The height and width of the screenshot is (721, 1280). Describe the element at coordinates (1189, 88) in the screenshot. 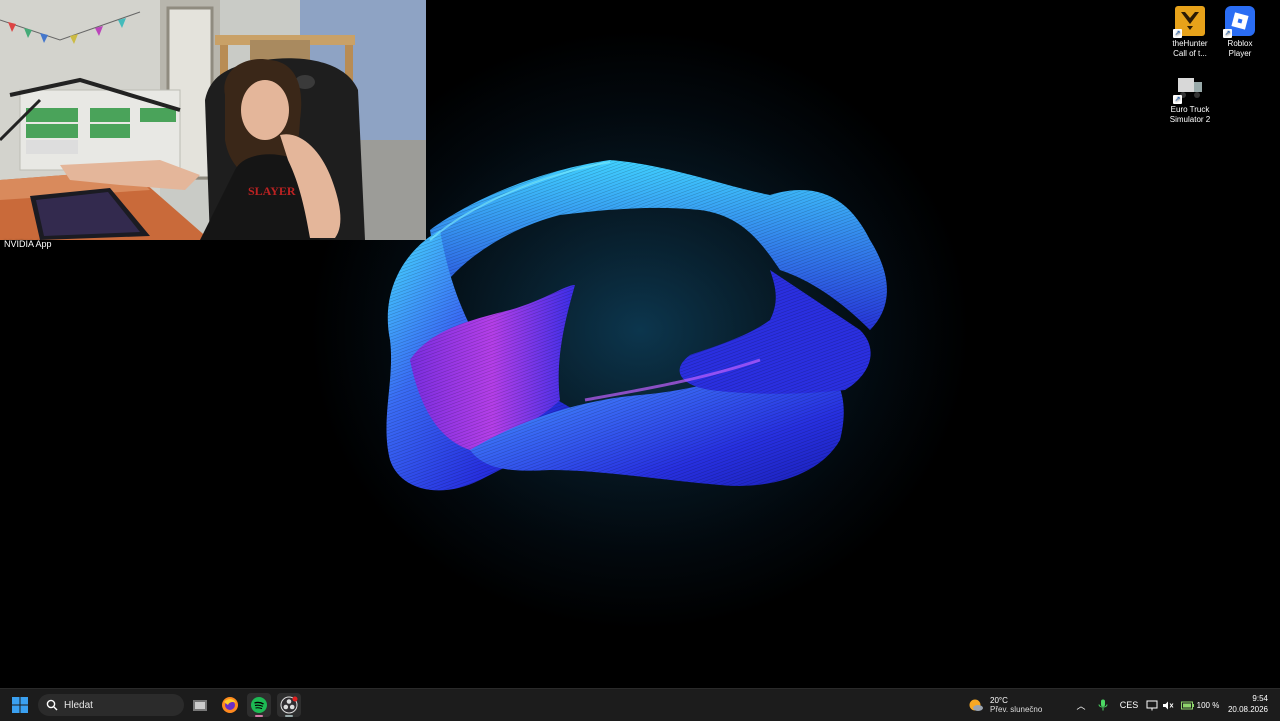

I see `truck-icon: ↗` at that location.